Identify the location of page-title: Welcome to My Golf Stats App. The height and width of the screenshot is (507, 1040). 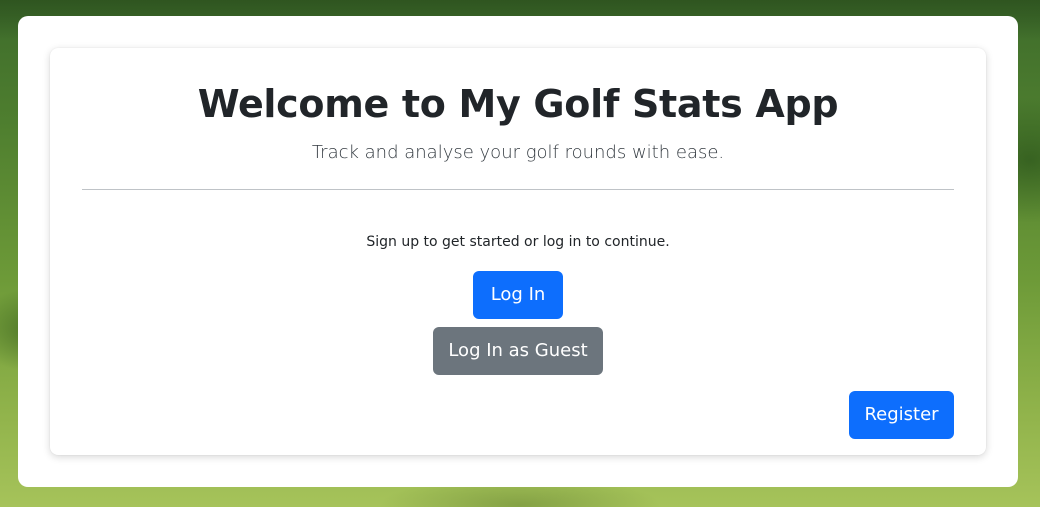
(518, 104).